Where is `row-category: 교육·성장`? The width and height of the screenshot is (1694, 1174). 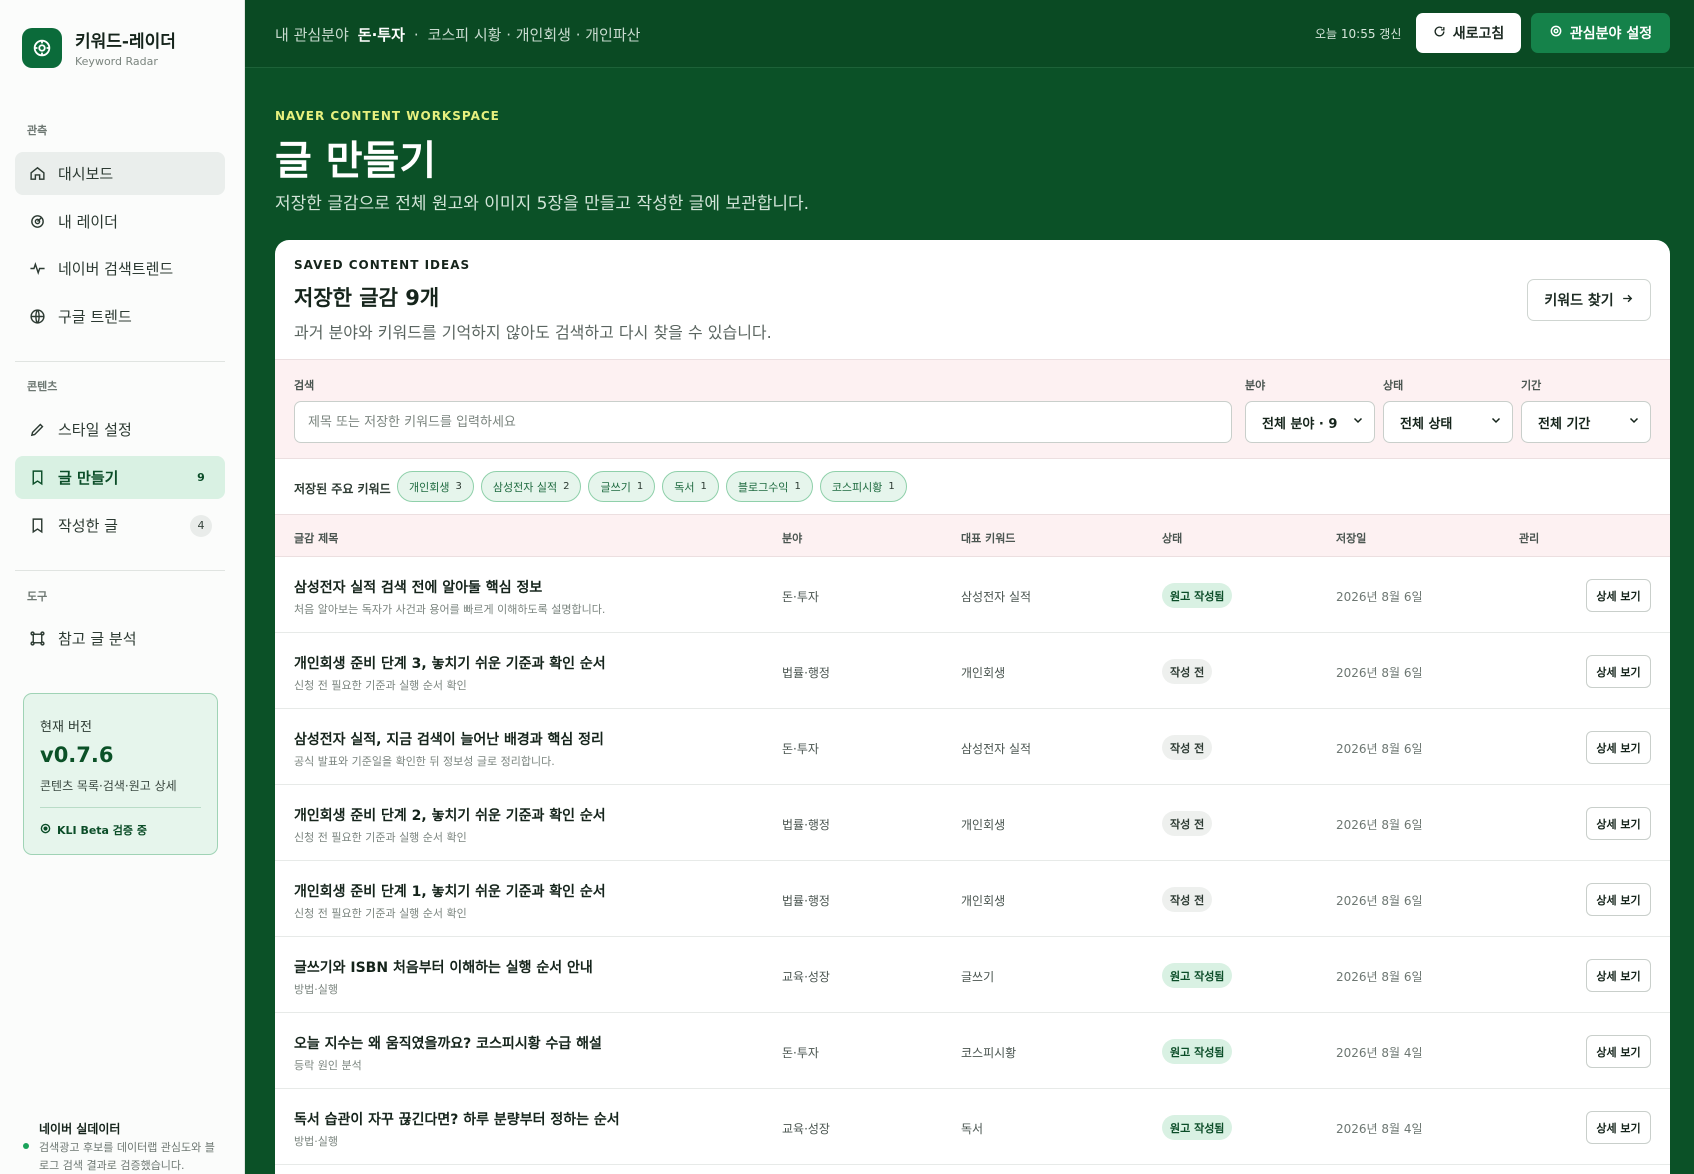
row-category: 교육·성장 is located at coordinates (806, 1129).